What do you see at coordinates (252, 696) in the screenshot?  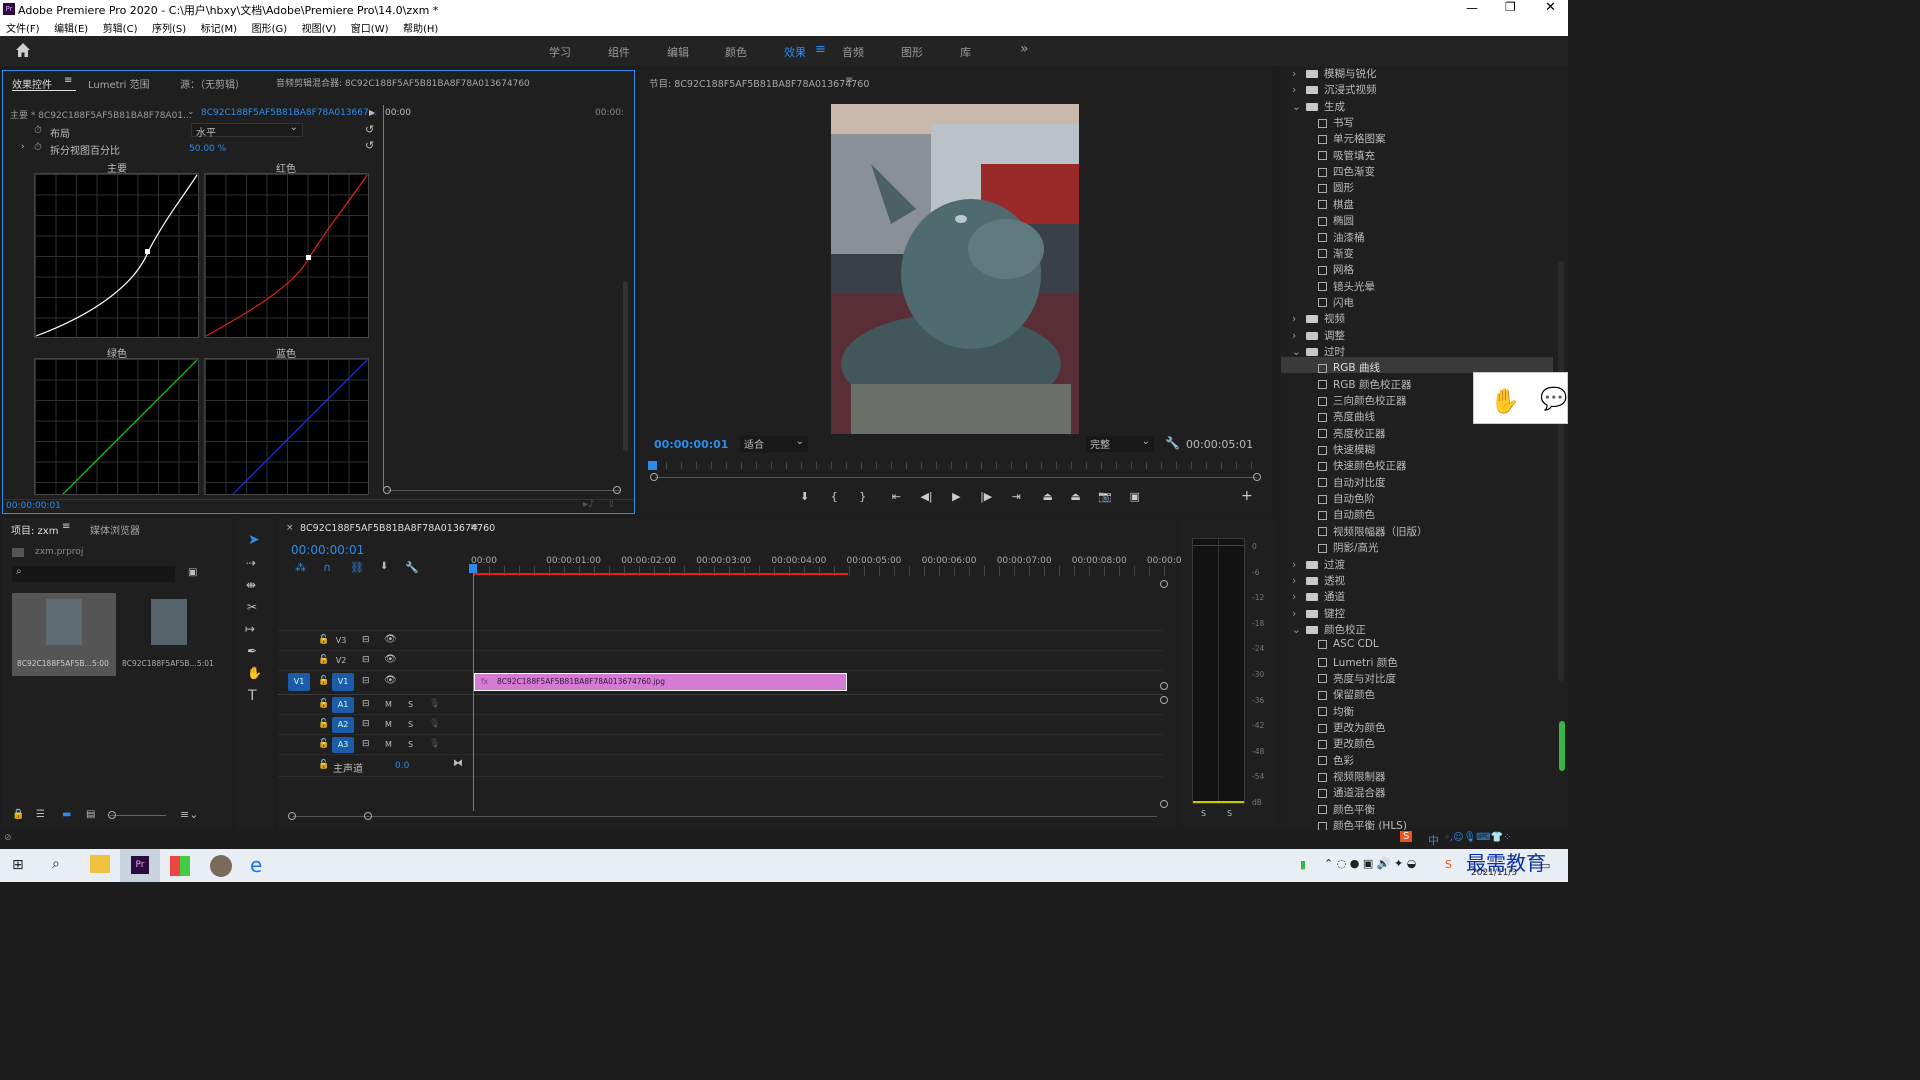 I see `type-tool-icon: T` at bounding box center [252, 696].